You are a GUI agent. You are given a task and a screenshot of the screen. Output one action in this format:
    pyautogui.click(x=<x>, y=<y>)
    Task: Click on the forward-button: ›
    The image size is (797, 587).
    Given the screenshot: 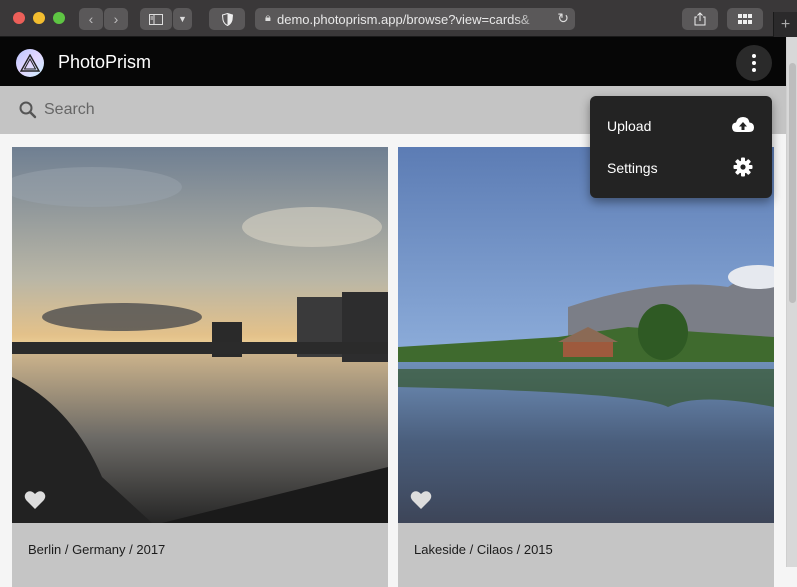 What is the action you would take?
    pyautogui.click(x=116, y=19)
    